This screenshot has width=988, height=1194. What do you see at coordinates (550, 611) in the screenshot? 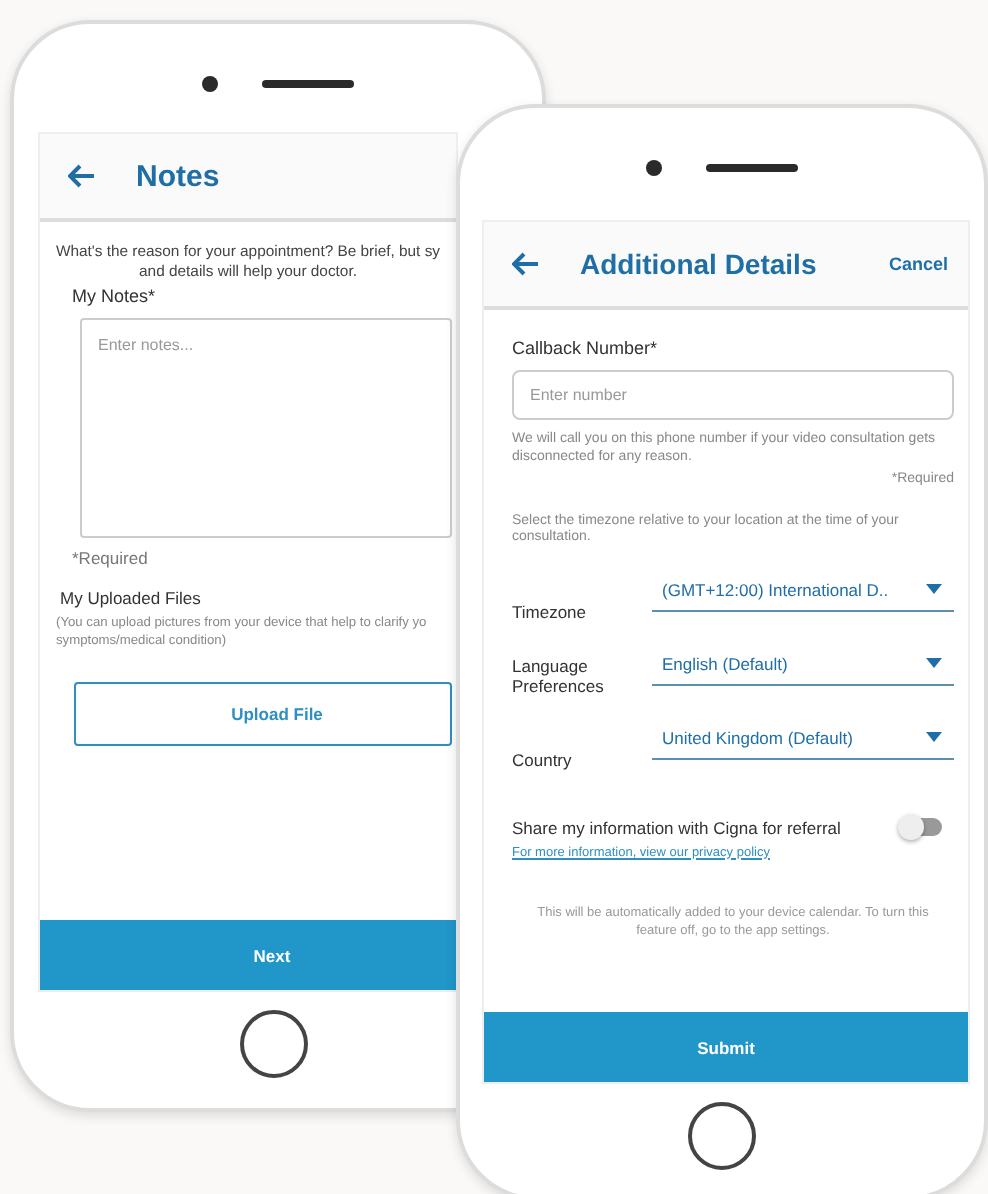
I see `dropdown-label: Timezone` at bounding box center [550, 611].